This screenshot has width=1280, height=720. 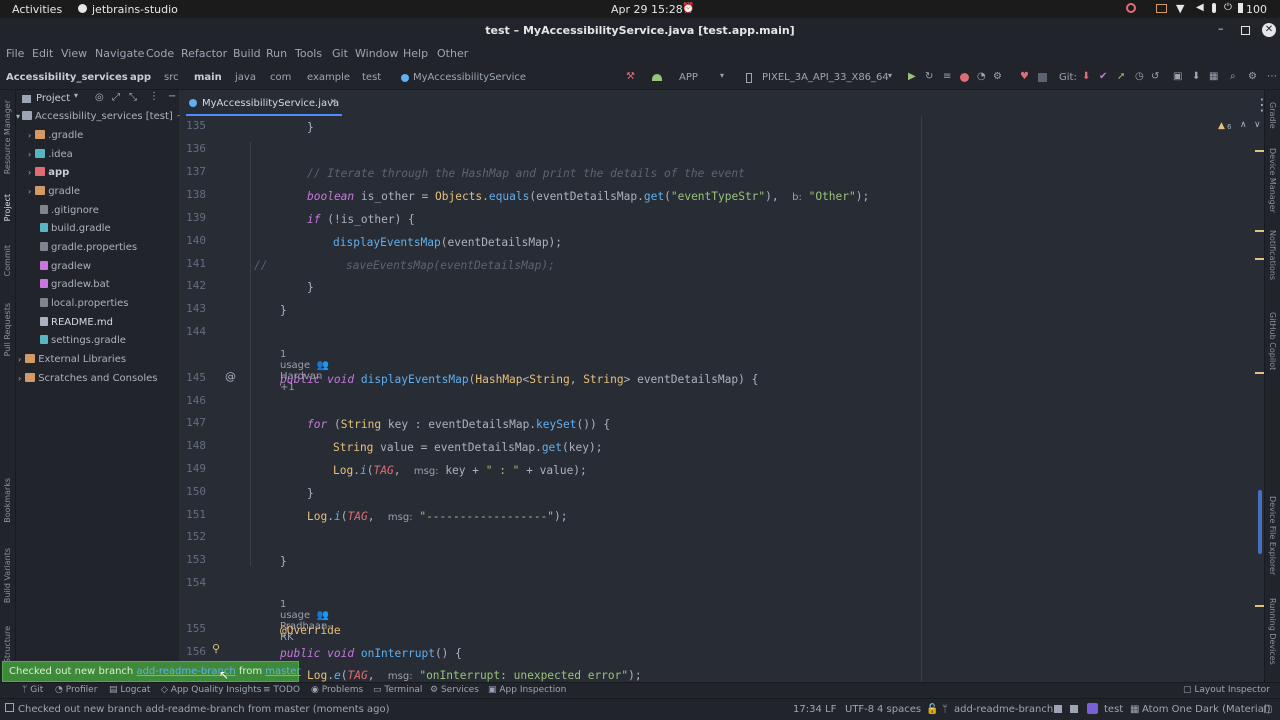 What do you see at coordinates (1113, 709) in the screenshot?
I see `project-name: test` at bounding box center [1113, 709].